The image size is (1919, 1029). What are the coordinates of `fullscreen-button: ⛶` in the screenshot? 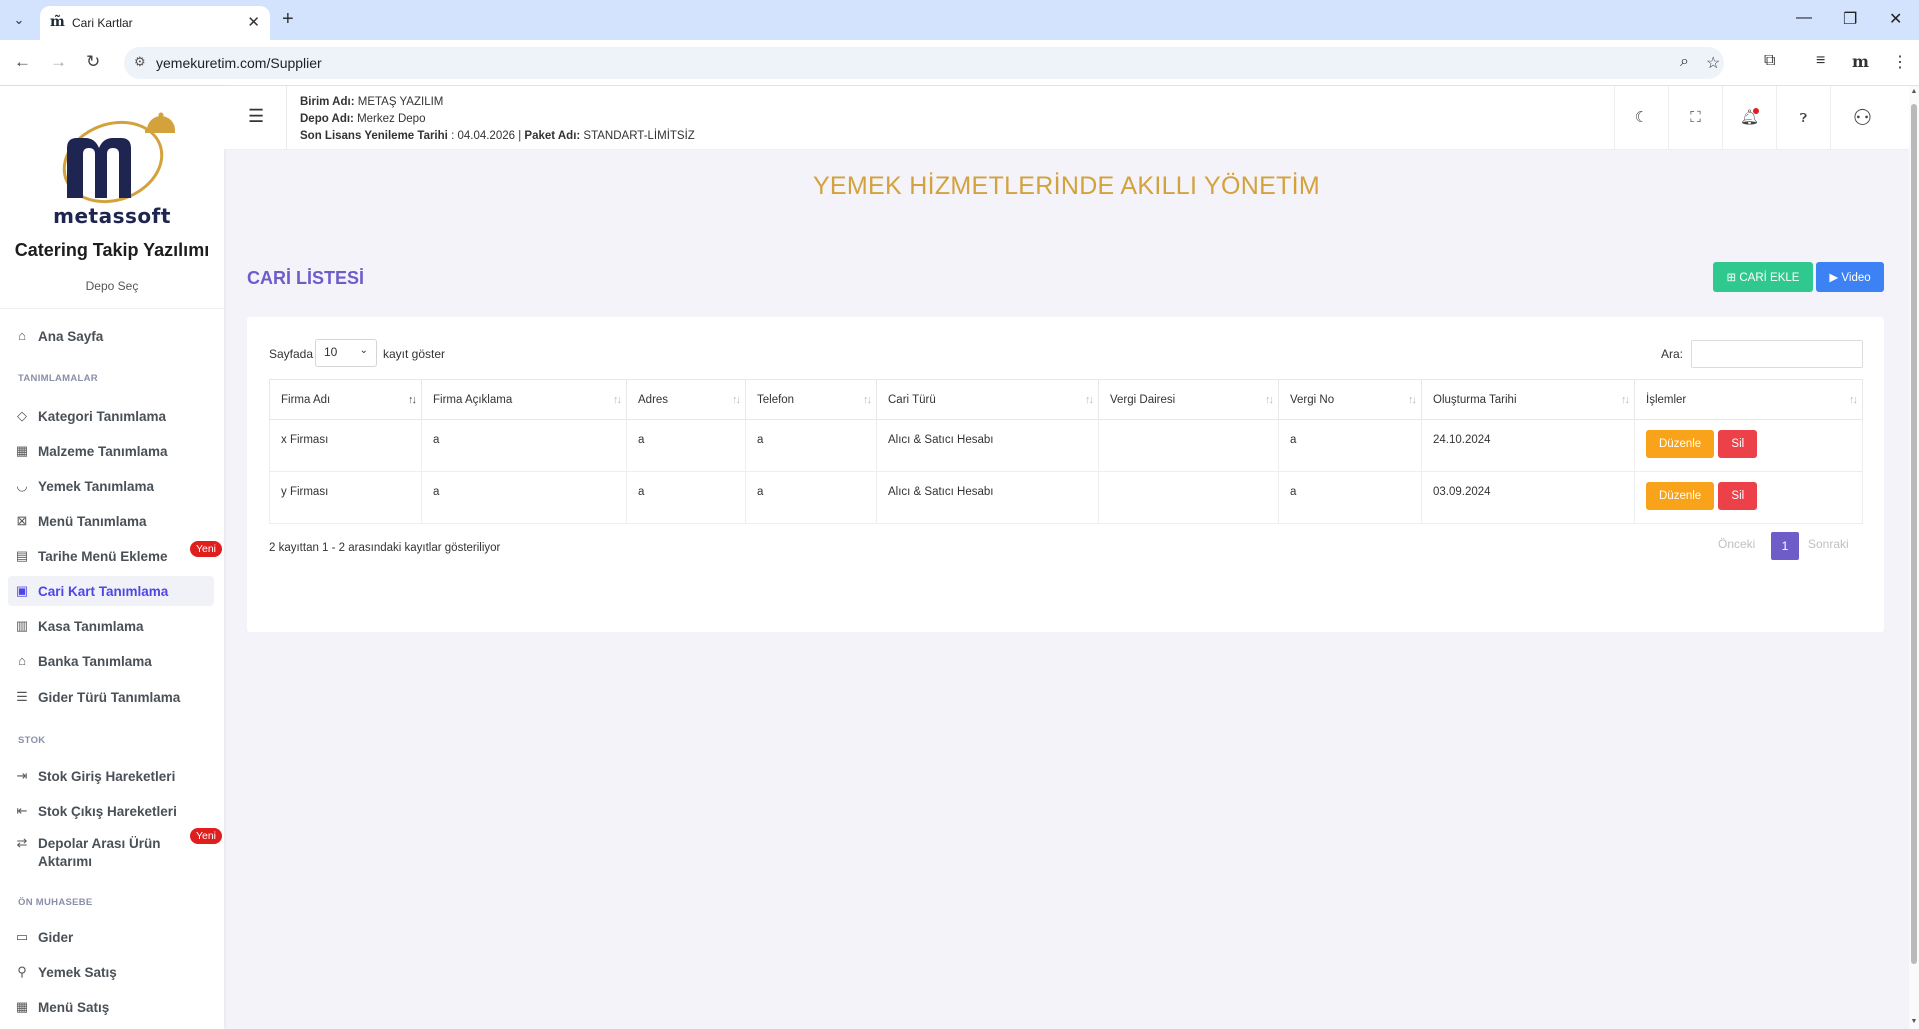 It's located at (1695, 118).